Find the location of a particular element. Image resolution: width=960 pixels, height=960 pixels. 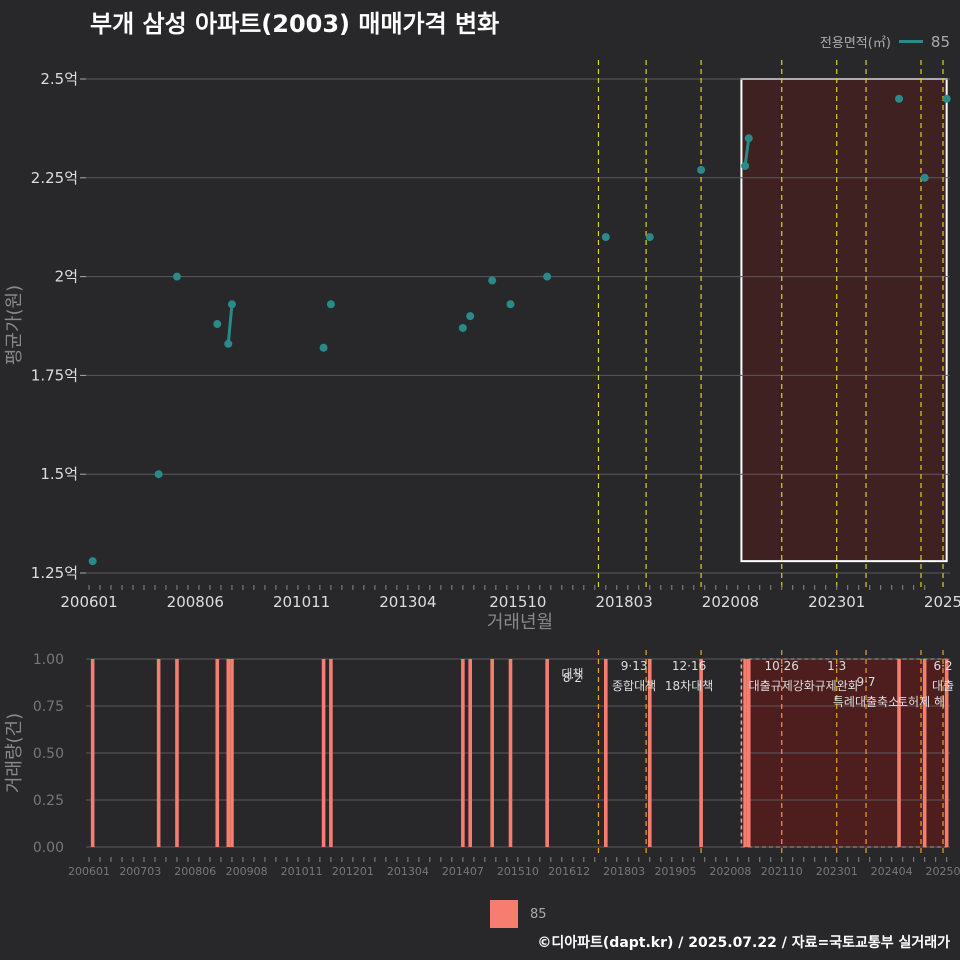

policy-name-label: 종합대책 is located at coordinates (634, 685).